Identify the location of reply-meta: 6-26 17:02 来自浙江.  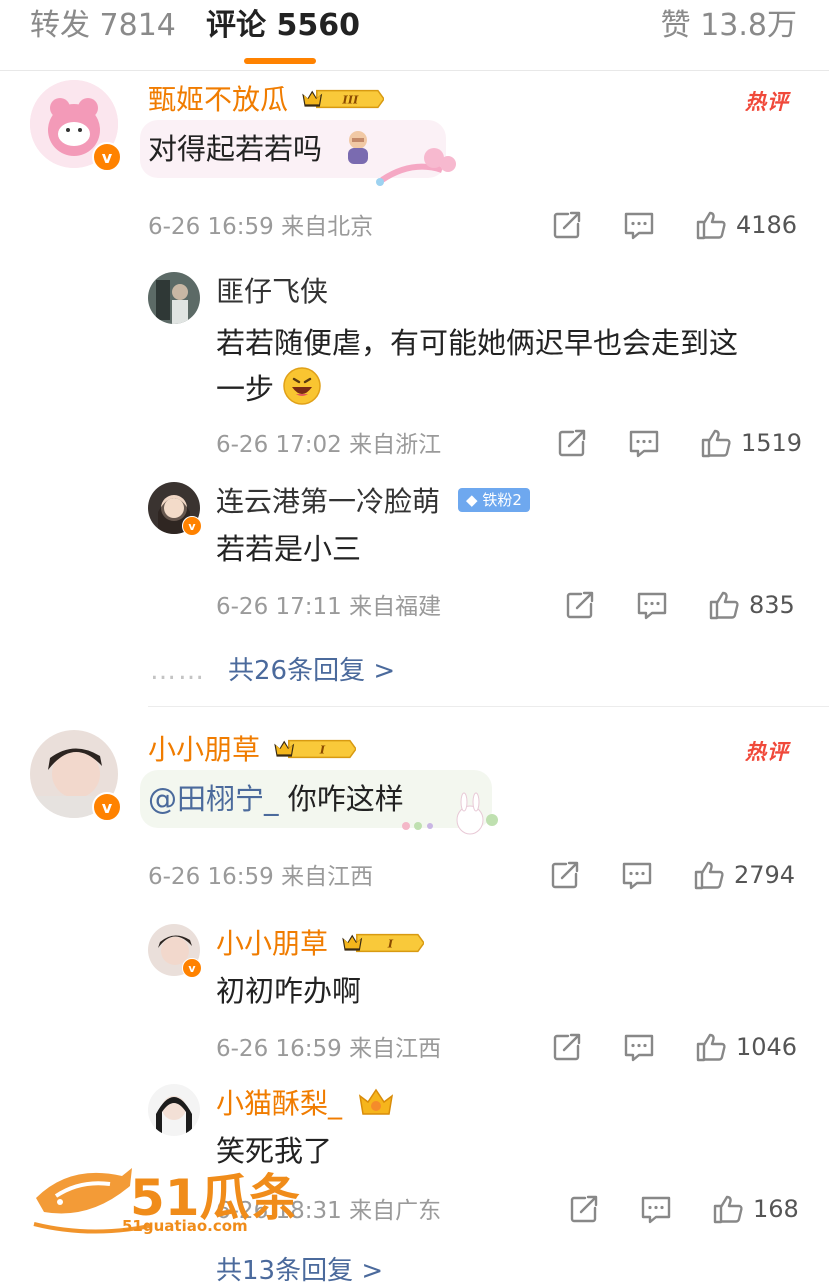
(329, 445).